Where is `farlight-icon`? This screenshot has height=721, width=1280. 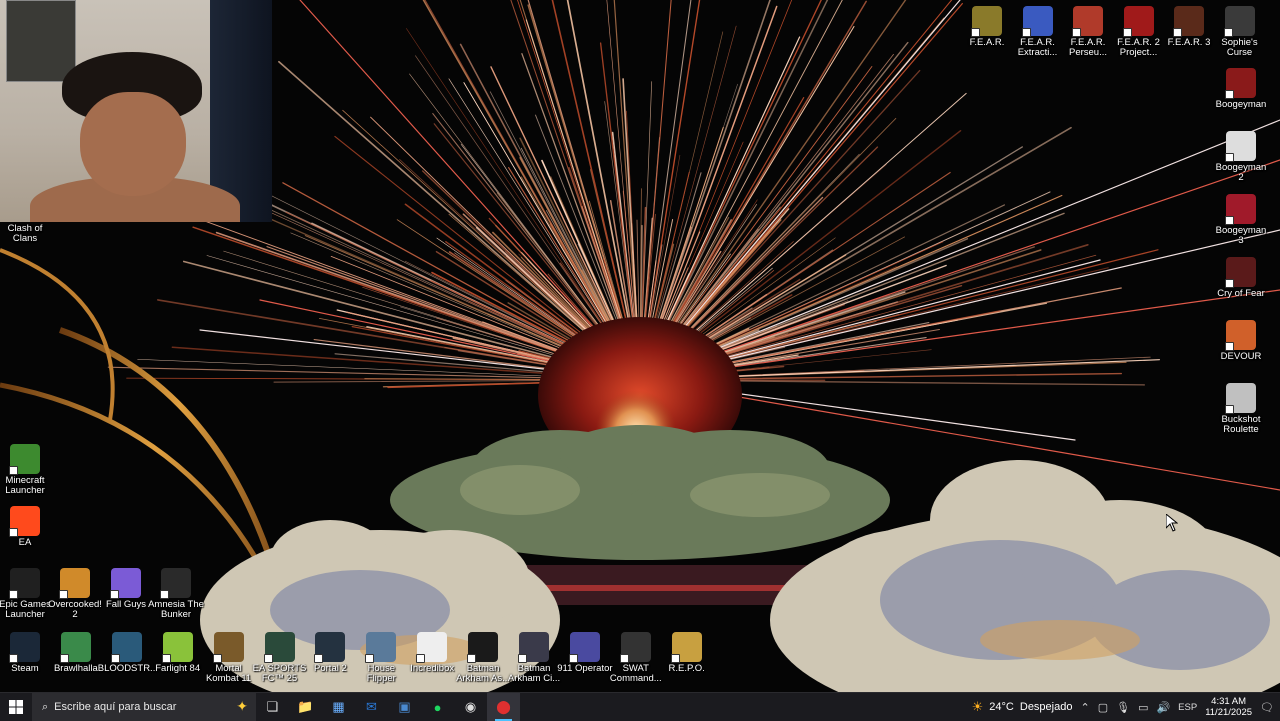
farlight-icon is located at coordinates (178, 647).